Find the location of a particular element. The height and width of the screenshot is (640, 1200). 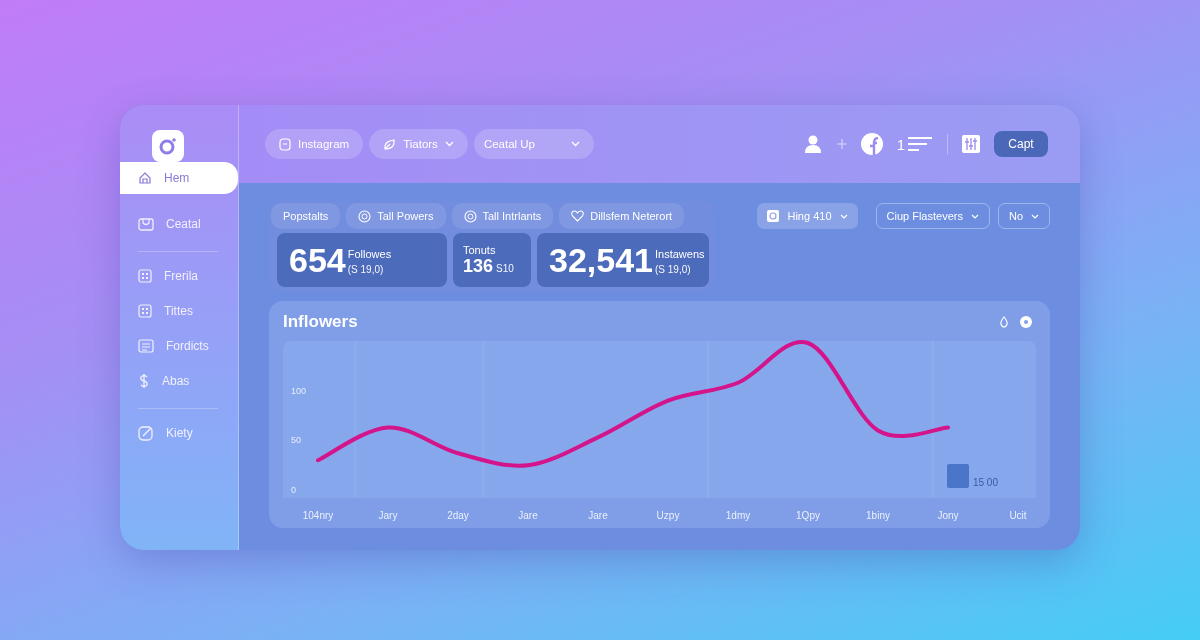

stat-label: Instawens is located at coordinates (680, 253).